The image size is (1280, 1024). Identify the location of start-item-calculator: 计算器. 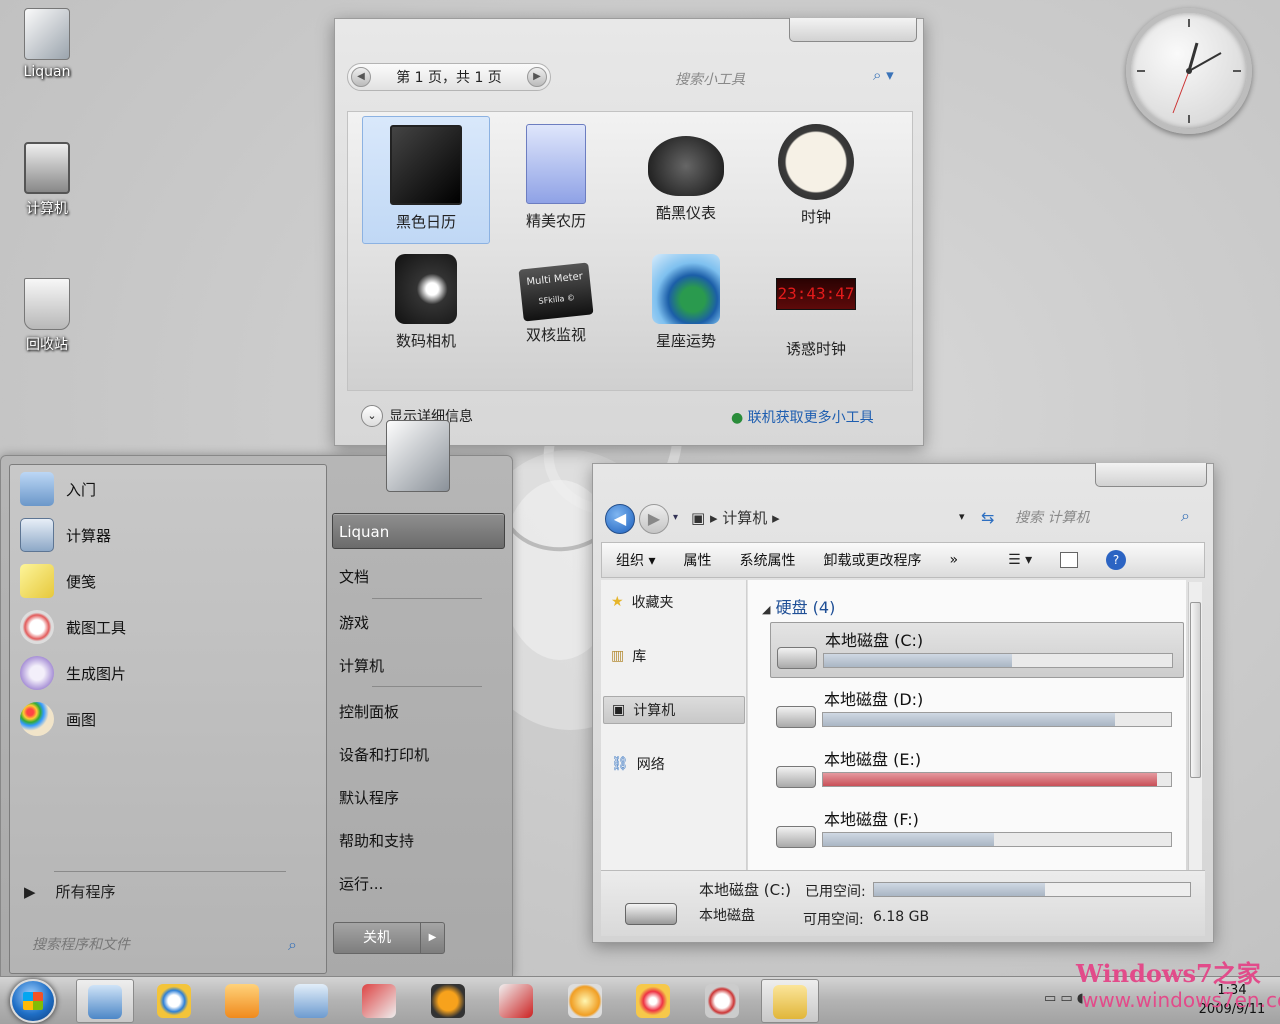
(65, 535).